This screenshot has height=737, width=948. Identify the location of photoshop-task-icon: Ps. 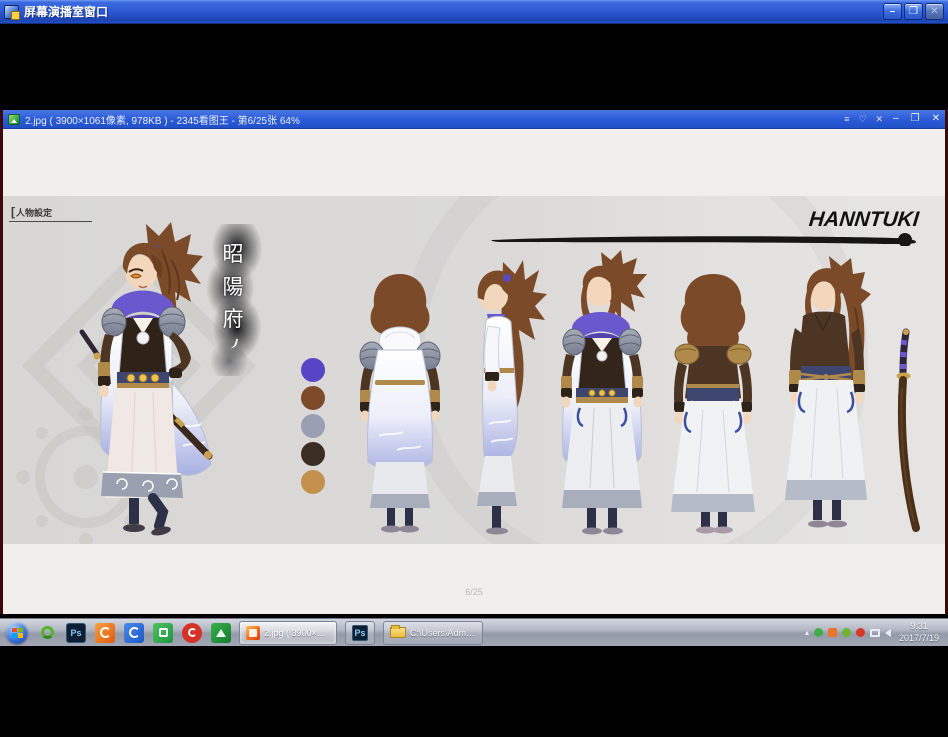
(360, 632).